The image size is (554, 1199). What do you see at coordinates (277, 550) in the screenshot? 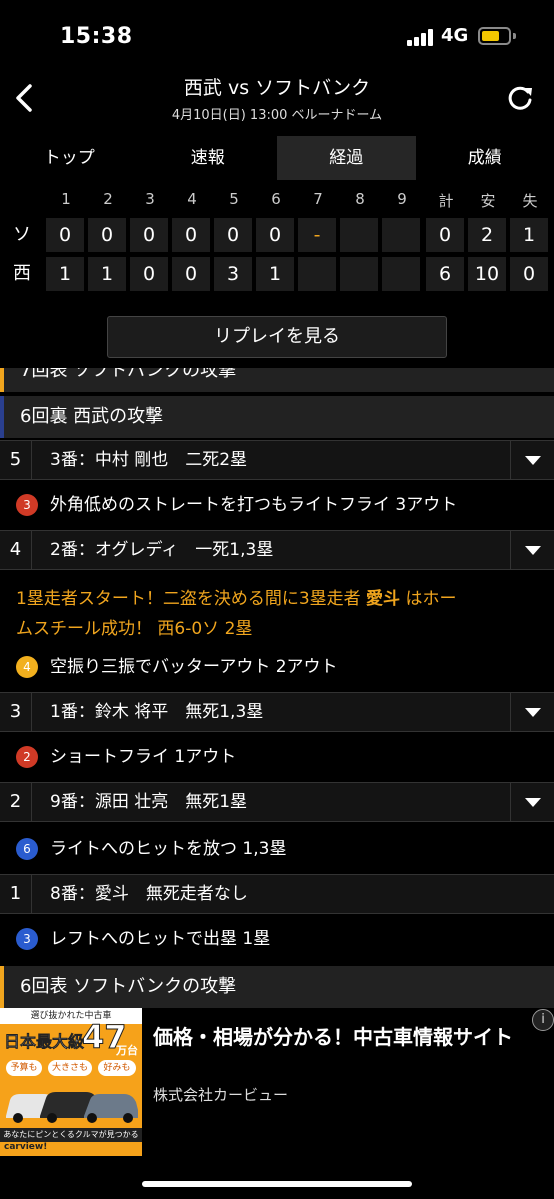
I see `atbat-row: 4 2番：オグレディ 一死1,3塁` at bounding box center [277, 550].